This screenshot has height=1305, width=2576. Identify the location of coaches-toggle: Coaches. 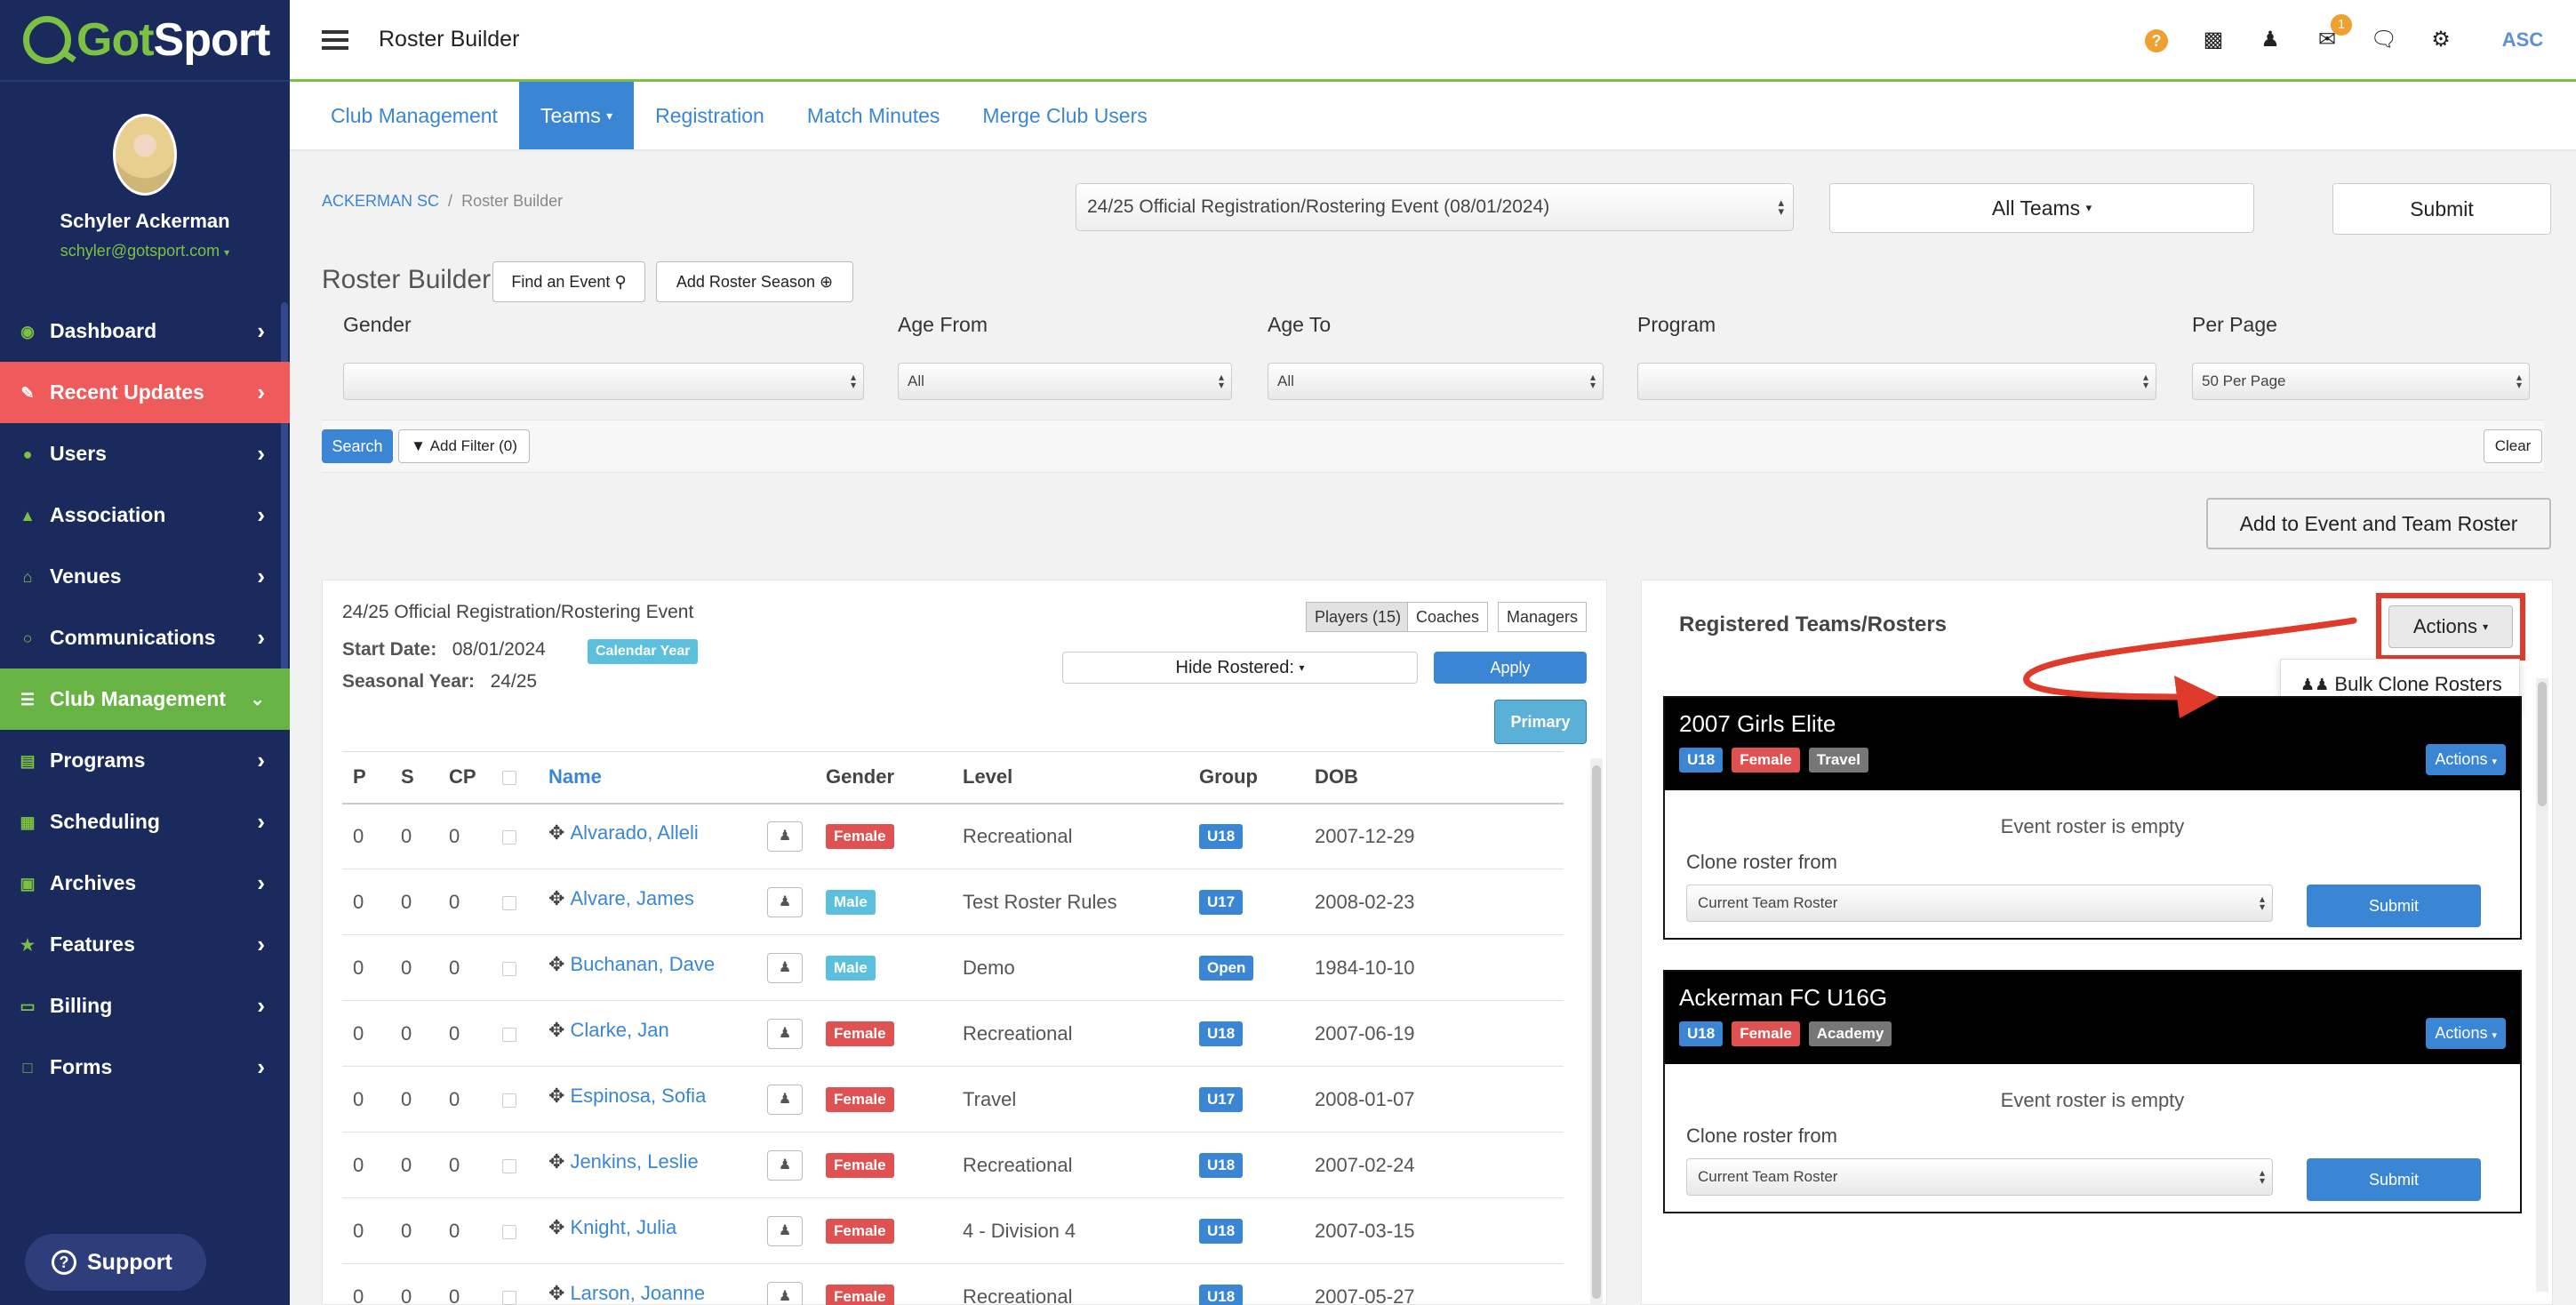
(1448, 617).